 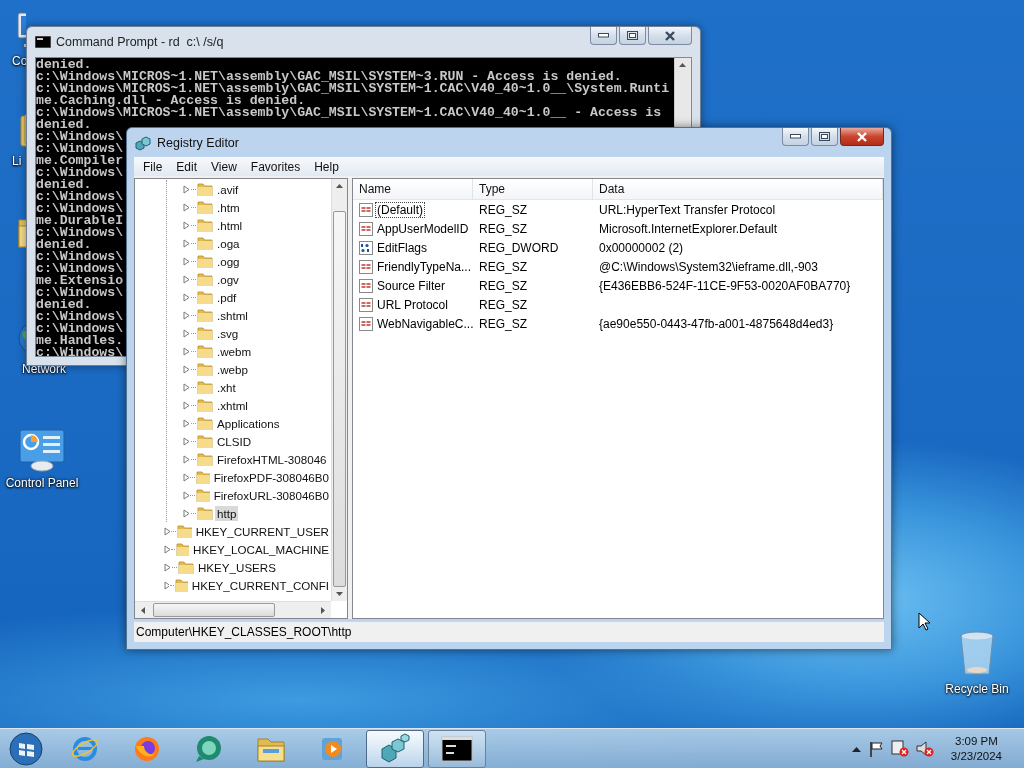 What do you see at coordinates (228, 207) in the screenshot?
I see `tree-item: .htm` at bounding box center [228, 207].